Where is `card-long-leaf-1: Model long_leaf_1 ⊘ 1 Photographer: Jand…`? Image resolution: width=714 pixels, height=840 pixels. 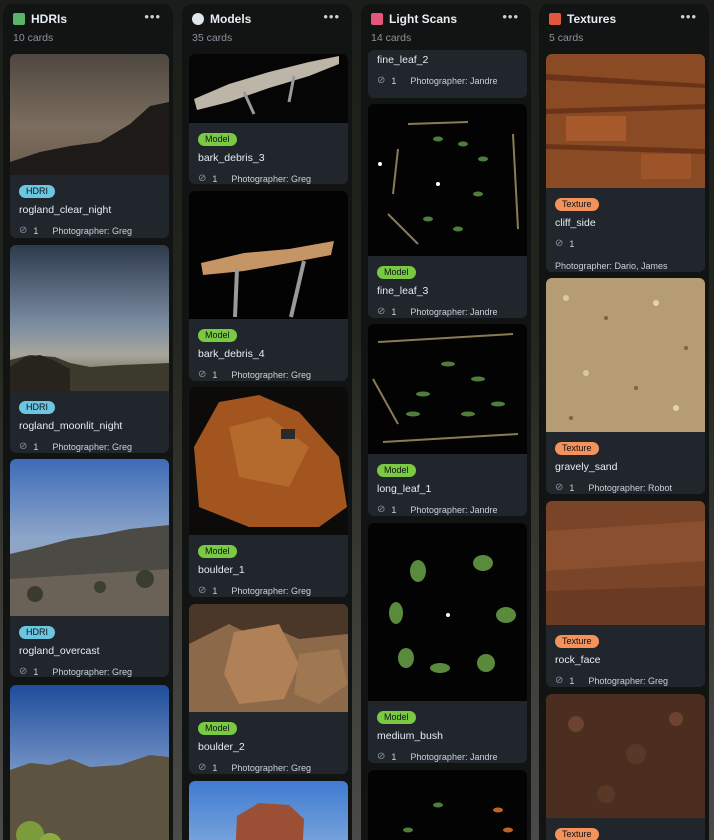
card-long-leaf-1: Model long_leaf_1 ⊘ 1 Photographer: Jand… is located at coordinates (447, 420).